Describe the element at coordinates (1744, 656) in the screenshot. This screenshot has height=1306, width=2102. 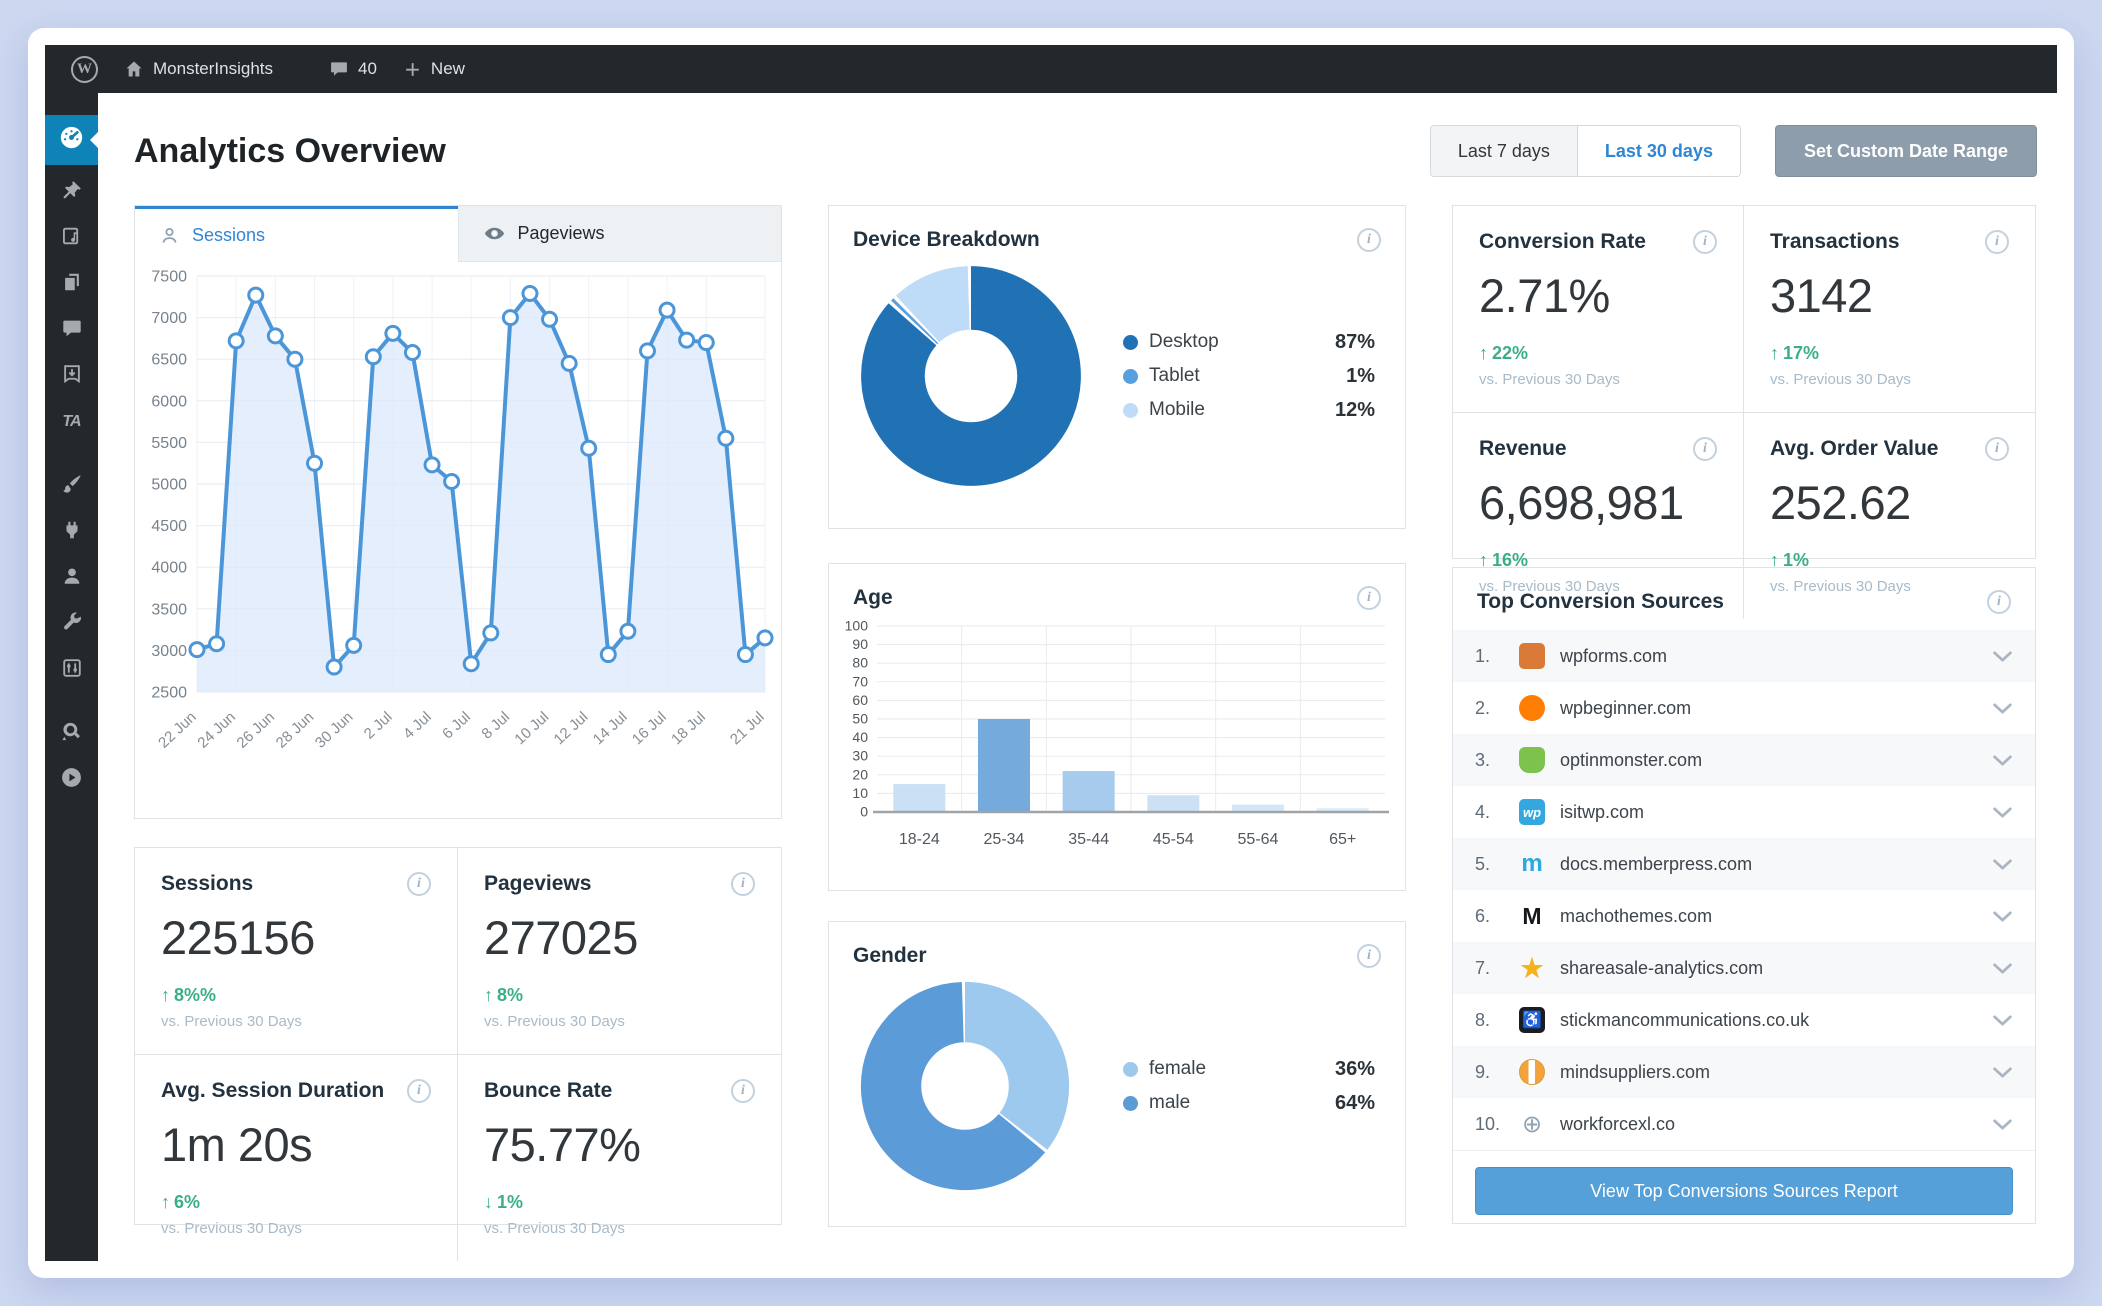
I see `source-row: 1. wpforms.com` at that location.